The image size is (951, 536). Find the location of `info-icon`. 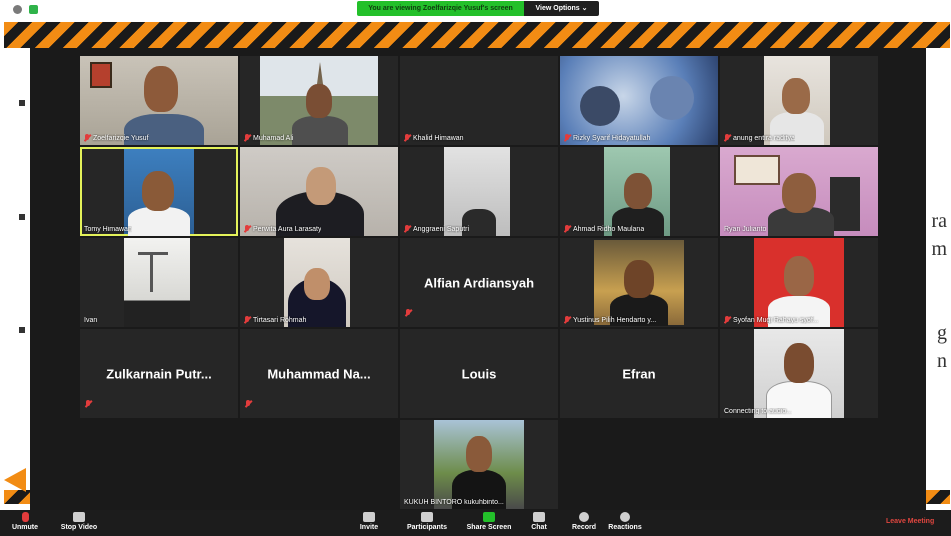

info-icon is located at coordinates (17, 9).